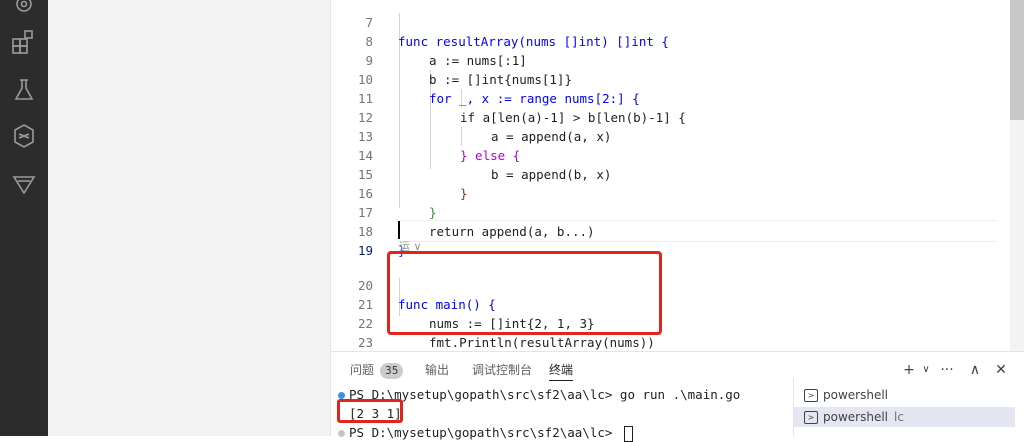 Image resolution: width=1024 pixels, height=442 pixels. Describe the element at coordinates (370, 411) in the screenshot. I see `annotation-box-output` at that location.